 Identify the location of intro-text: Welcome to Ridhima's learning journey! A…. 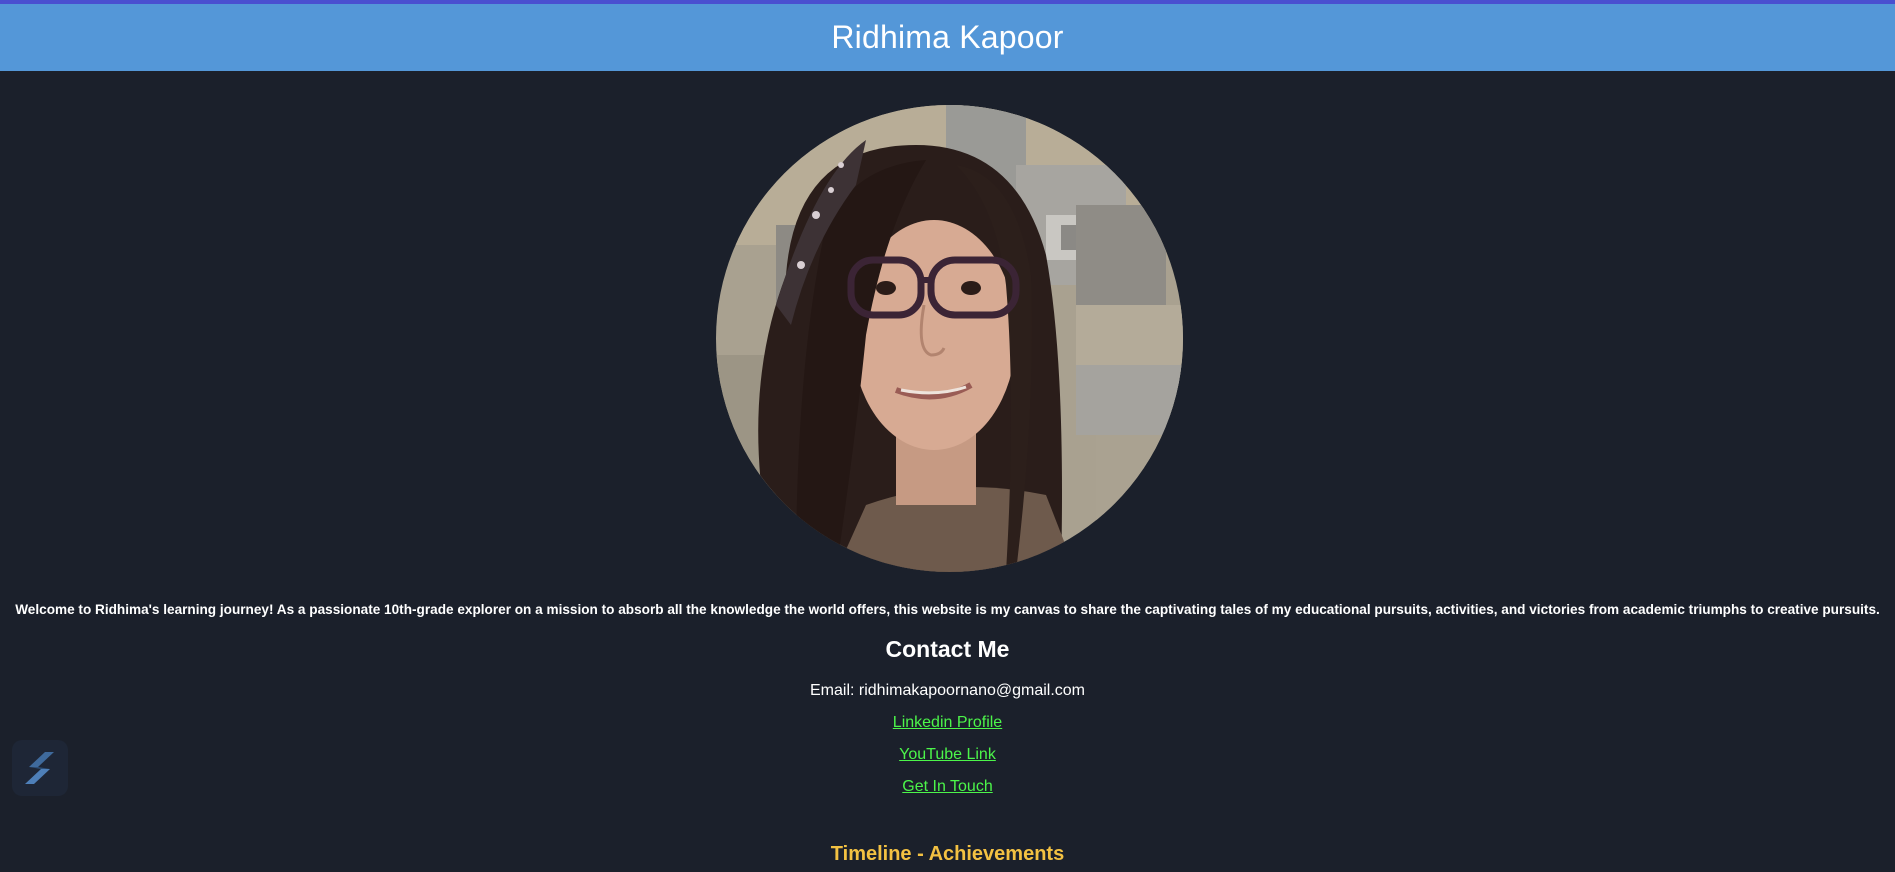
(947, 609).